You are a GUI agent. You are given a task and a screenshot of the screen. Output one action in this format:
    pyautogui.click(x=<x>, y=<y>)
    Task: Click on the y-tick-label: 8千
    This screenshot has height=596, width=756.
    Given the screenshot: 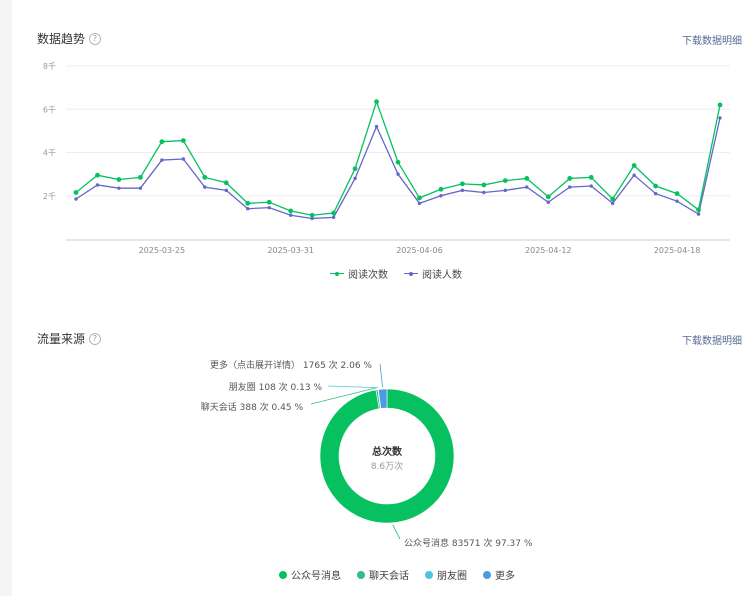 What is the action you would take?
    pyautogui.click(x=49, y=66)
    